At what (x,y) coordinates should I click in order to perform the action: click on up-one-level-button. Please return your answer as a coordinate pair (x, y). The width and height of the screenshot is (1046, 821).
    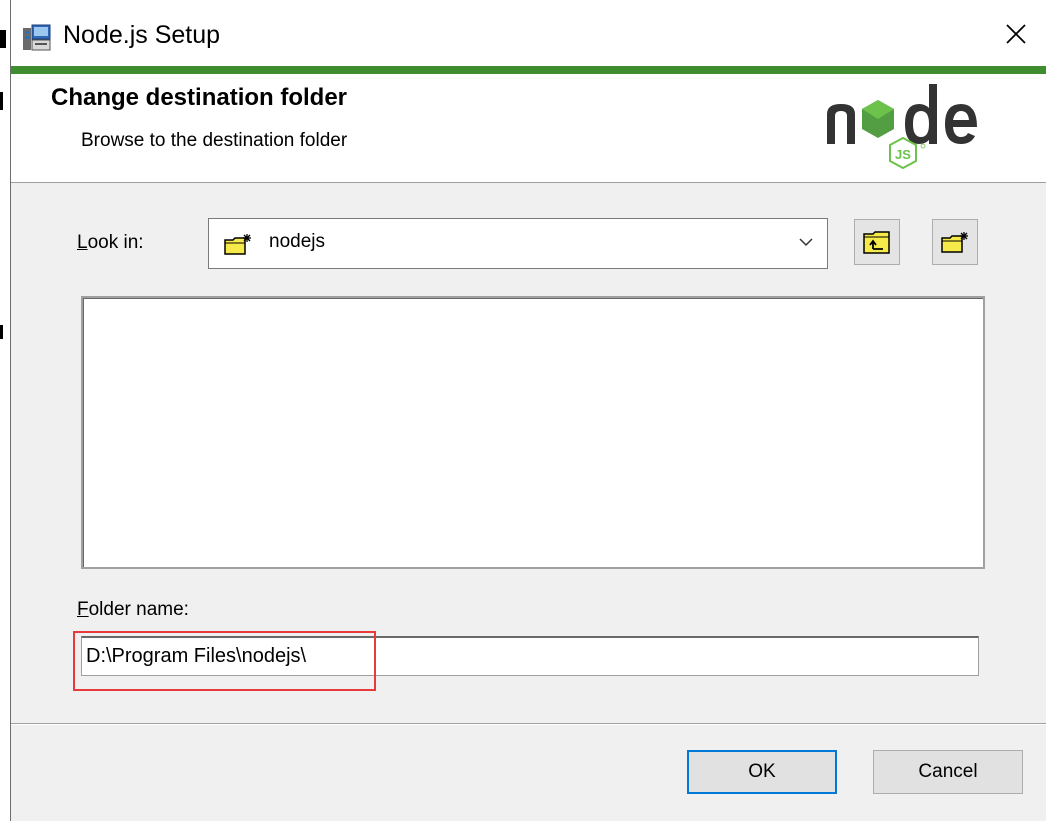
    Looking at the image, I should click on (877, 242).